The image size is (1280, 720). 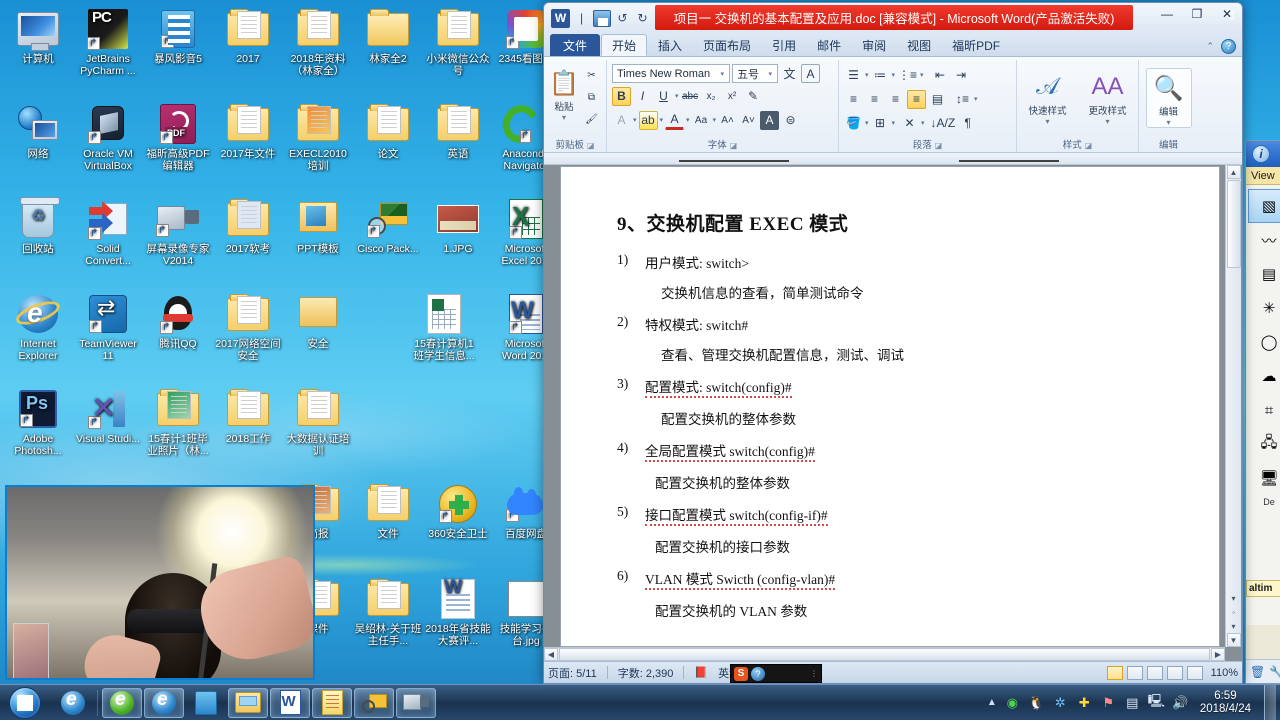 What do you see at coordinates (178, 137) in the screenshot?
I see `desktop-icon-foxit-pdf: PDF 福昕高级PDF编辑器` at bounding box center [178, 137].